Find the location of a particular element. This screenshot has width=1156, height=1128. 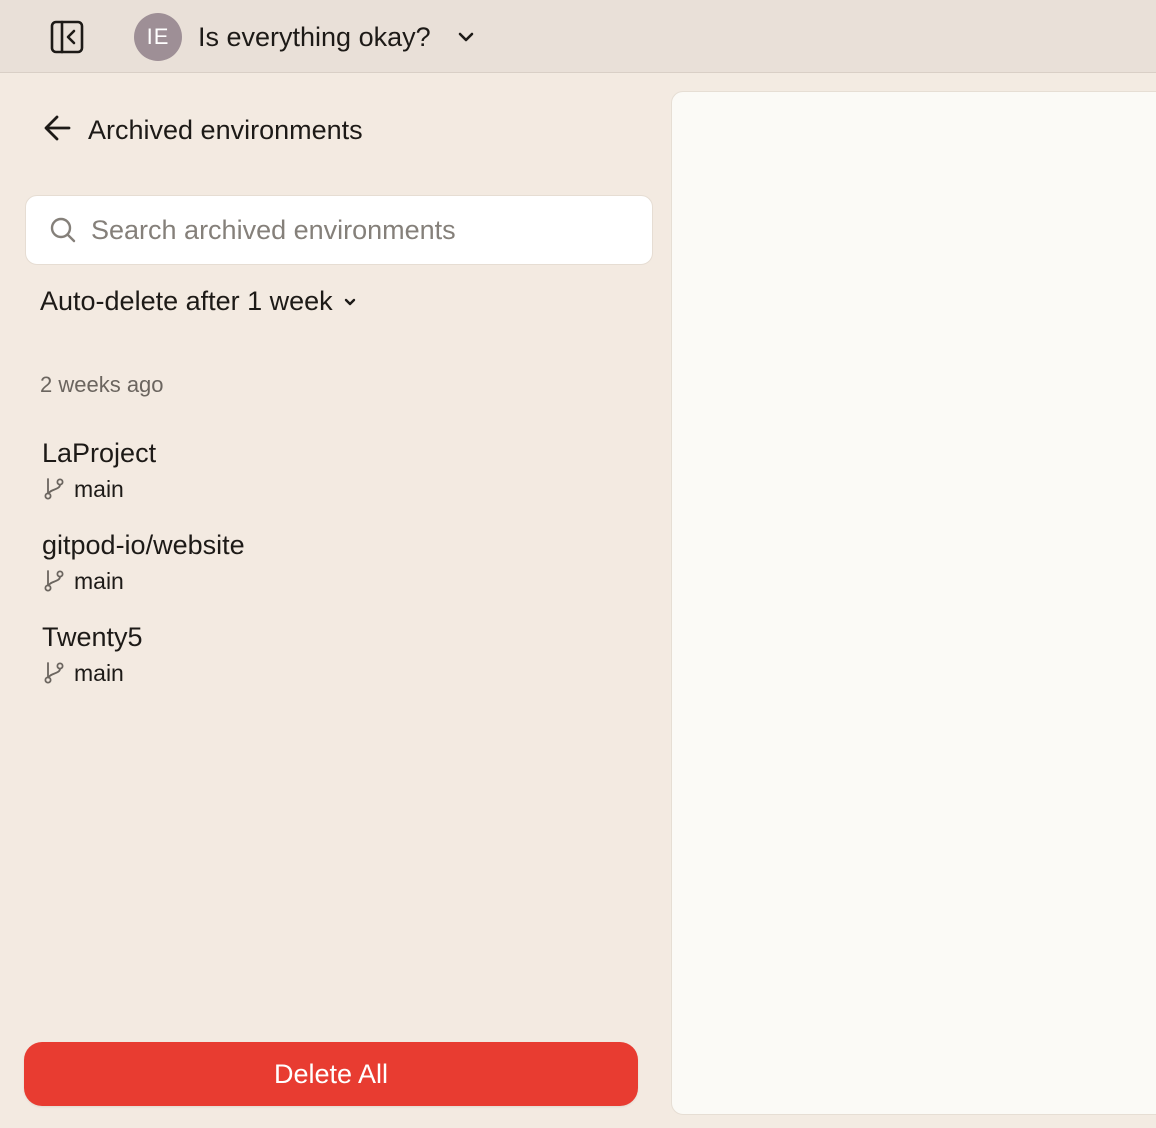

arrow-left-icon is located at coordinates (58, 130).